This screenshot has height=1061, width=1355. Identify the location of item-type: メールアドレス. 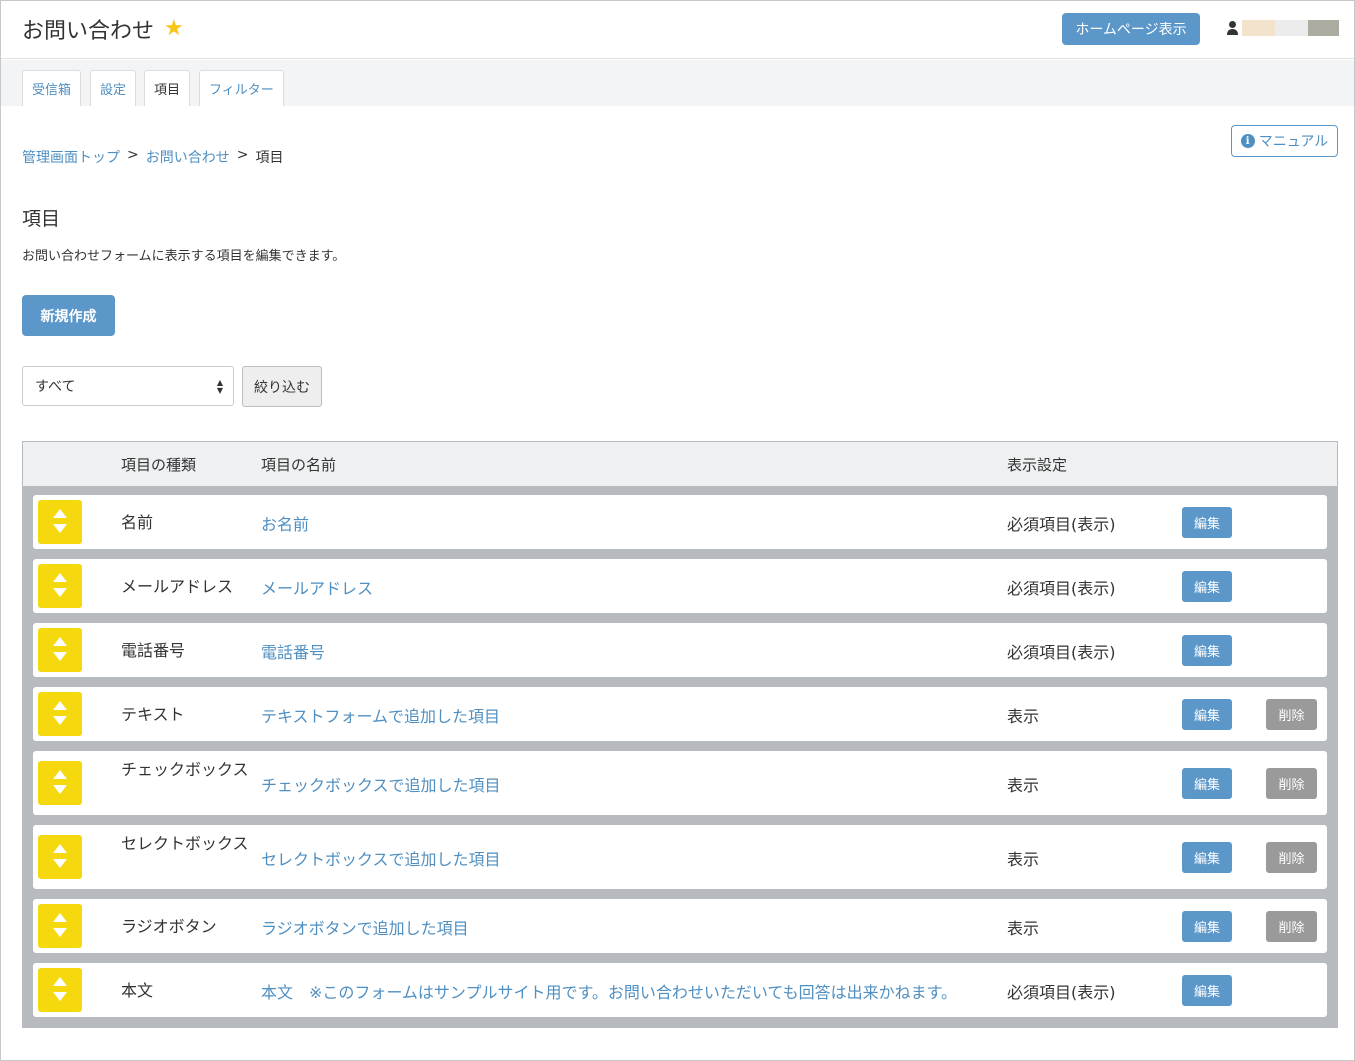
(177, 586).